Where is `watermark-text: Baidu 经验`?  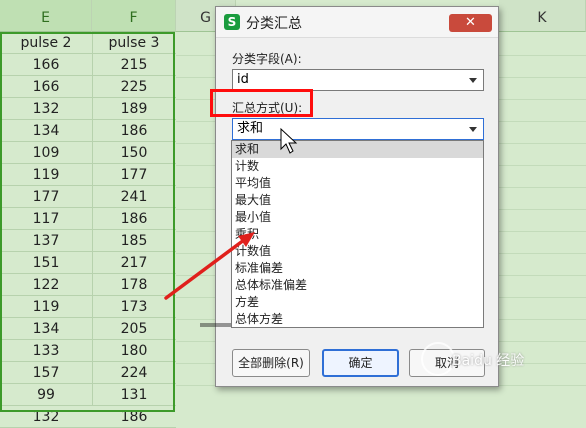
watermark-text: Baidu 经验 is located at coordinates (488, 361).